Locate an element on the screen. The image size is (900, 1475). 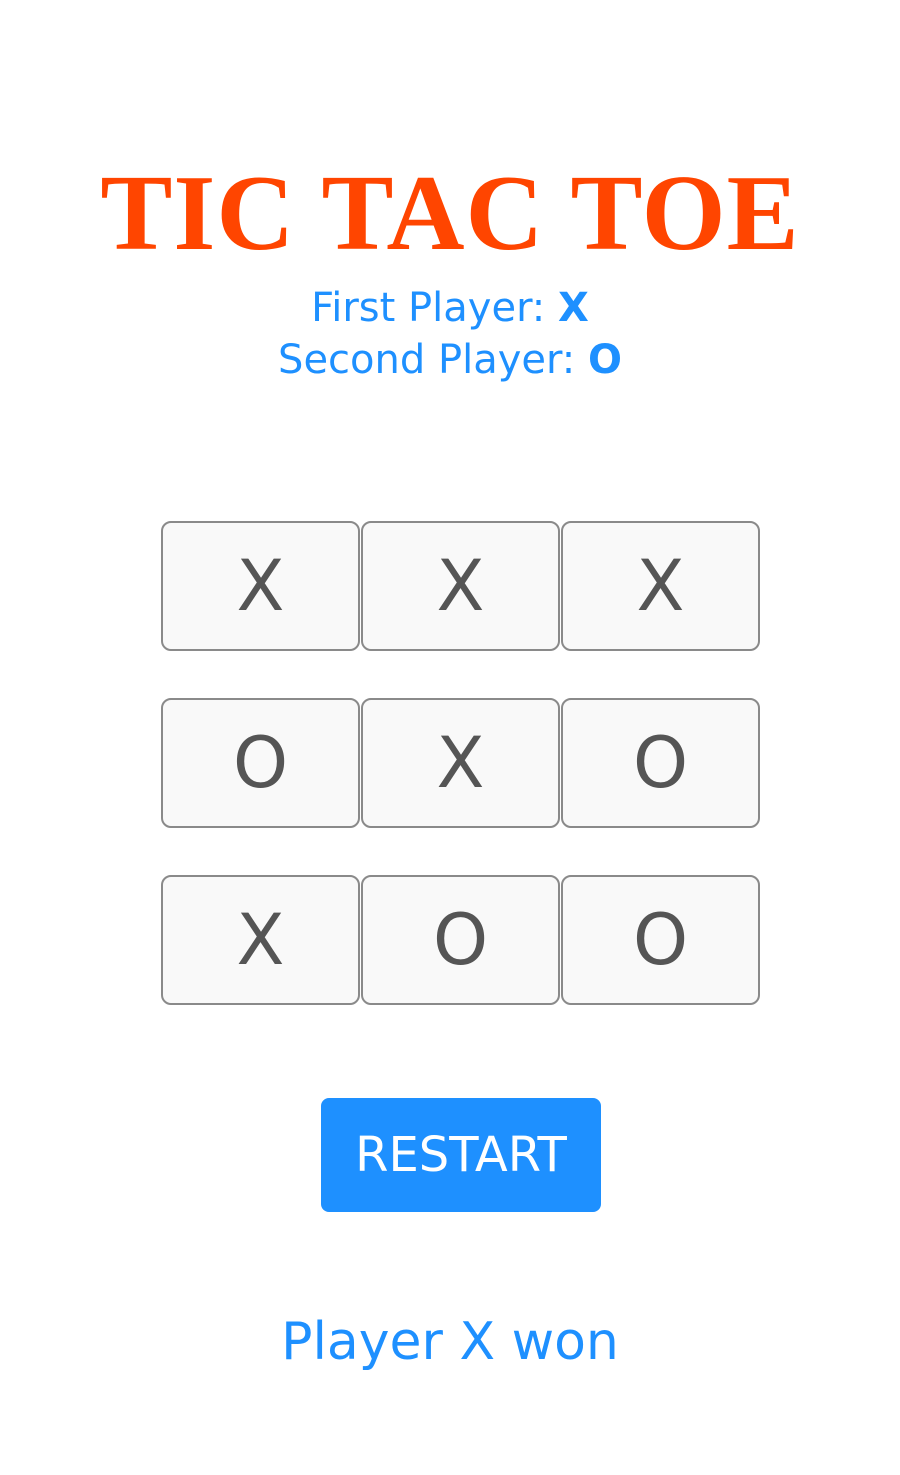
board-row-2: O X O is located at coordinates (461, 763).